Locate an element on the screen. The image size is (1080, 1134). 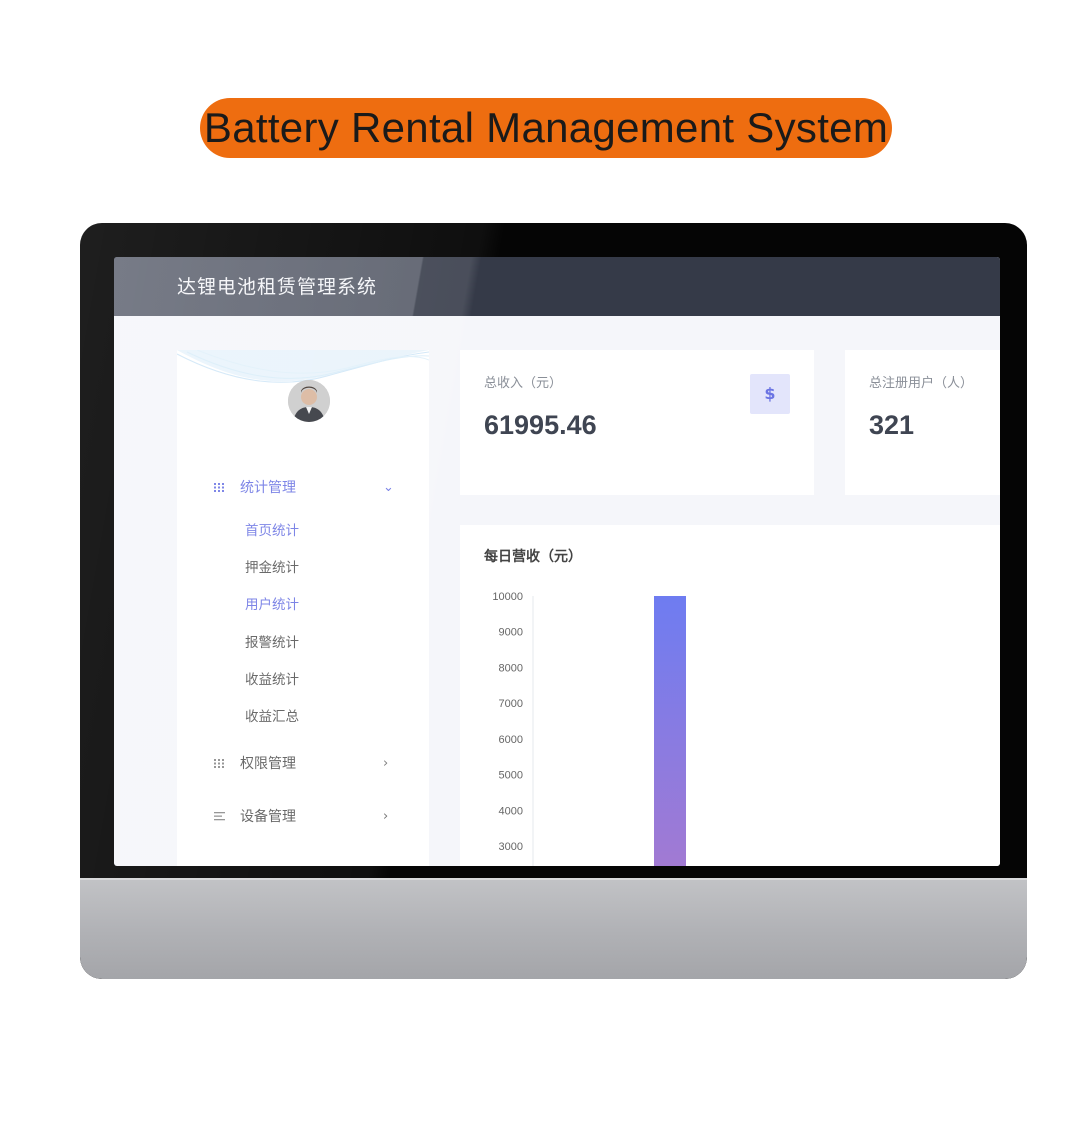
monitor-chin is located at coordinates (553, 928).